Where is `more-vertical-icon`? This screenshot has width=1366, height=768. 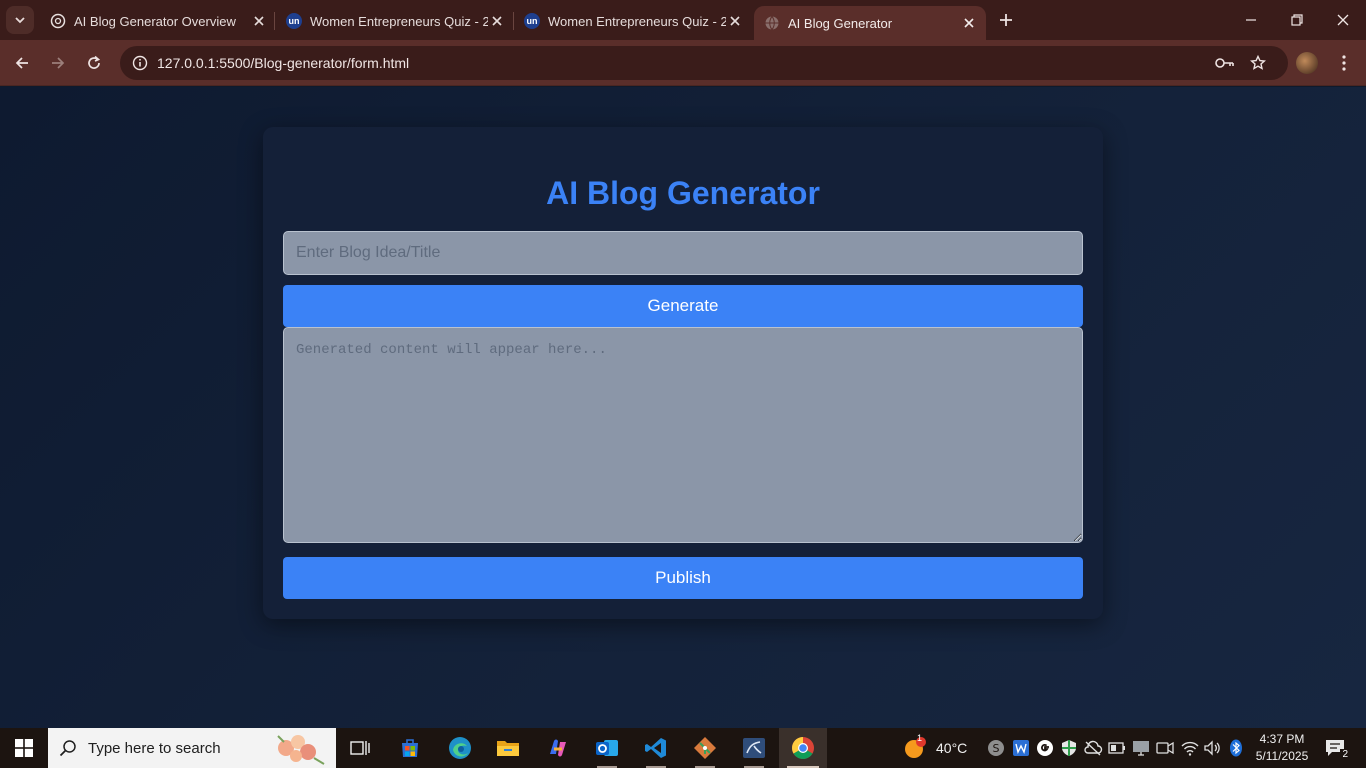 more-vertical-icon is located at coordinates (1344, 63).